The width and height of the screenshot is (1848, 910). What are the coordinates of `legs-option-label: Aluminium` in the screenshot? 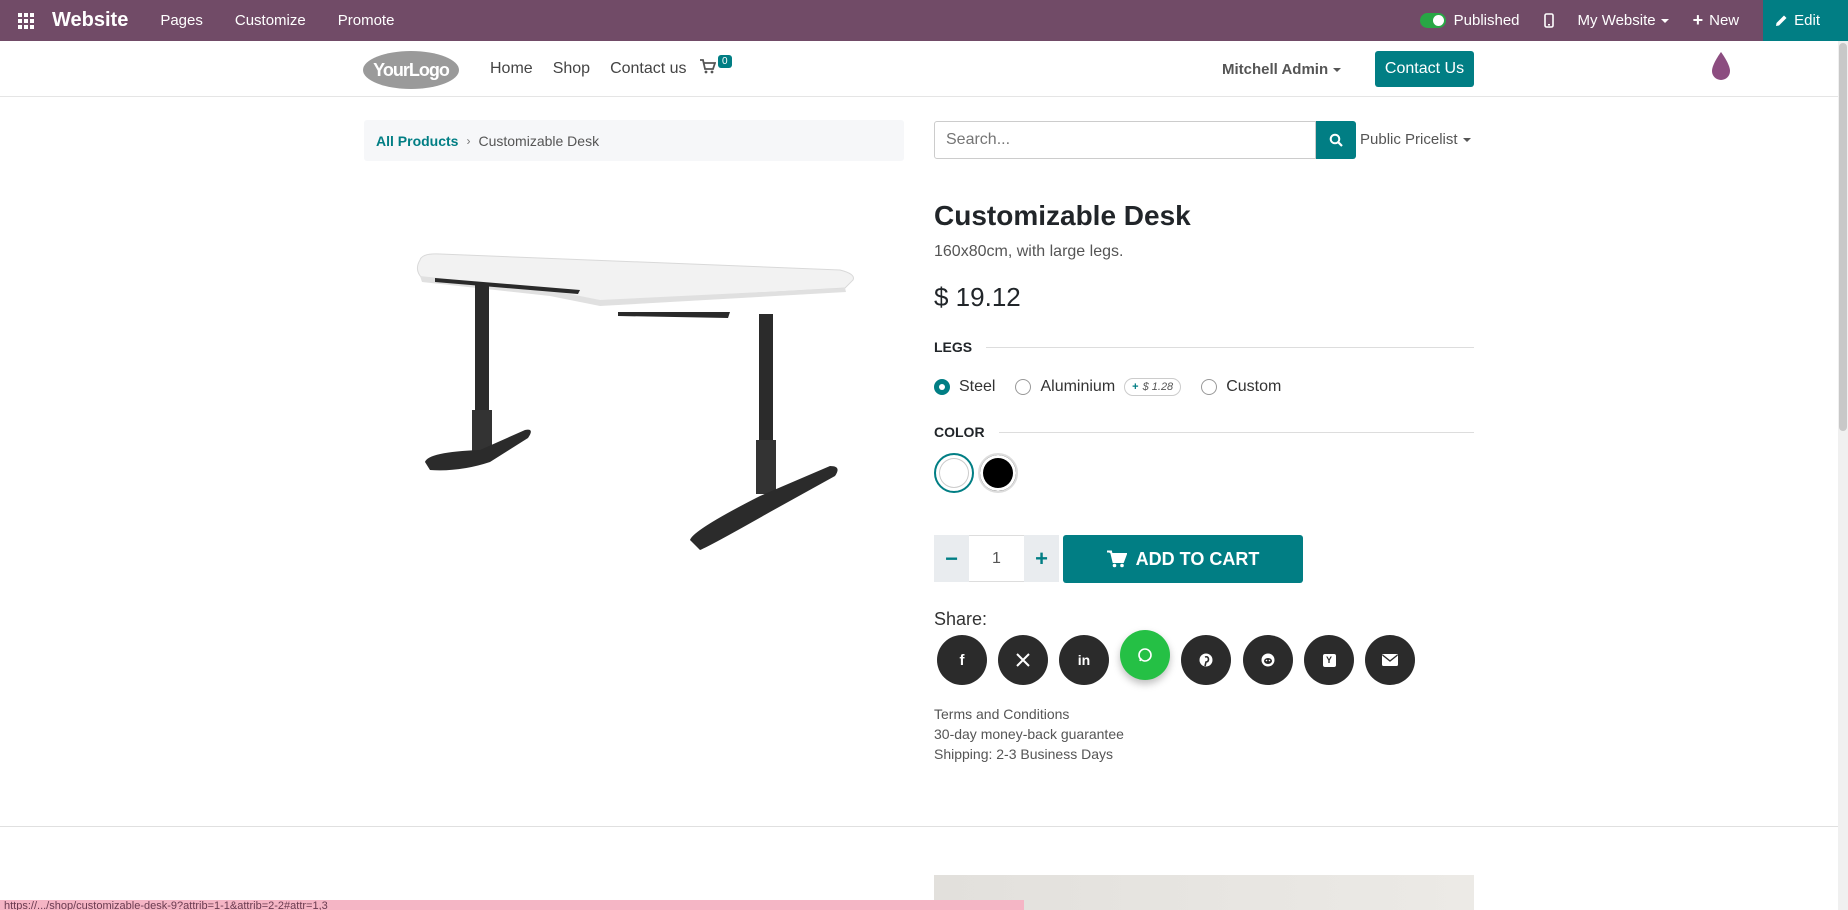 It's located at (1078, 386).